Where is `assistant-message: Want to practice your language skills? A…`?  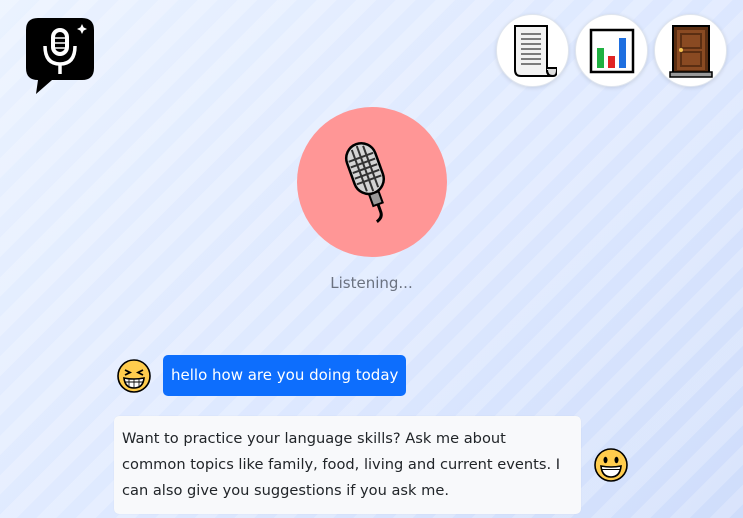
assistant-message: Want to practice your language skills? A… is located at coordinates (371, 465).